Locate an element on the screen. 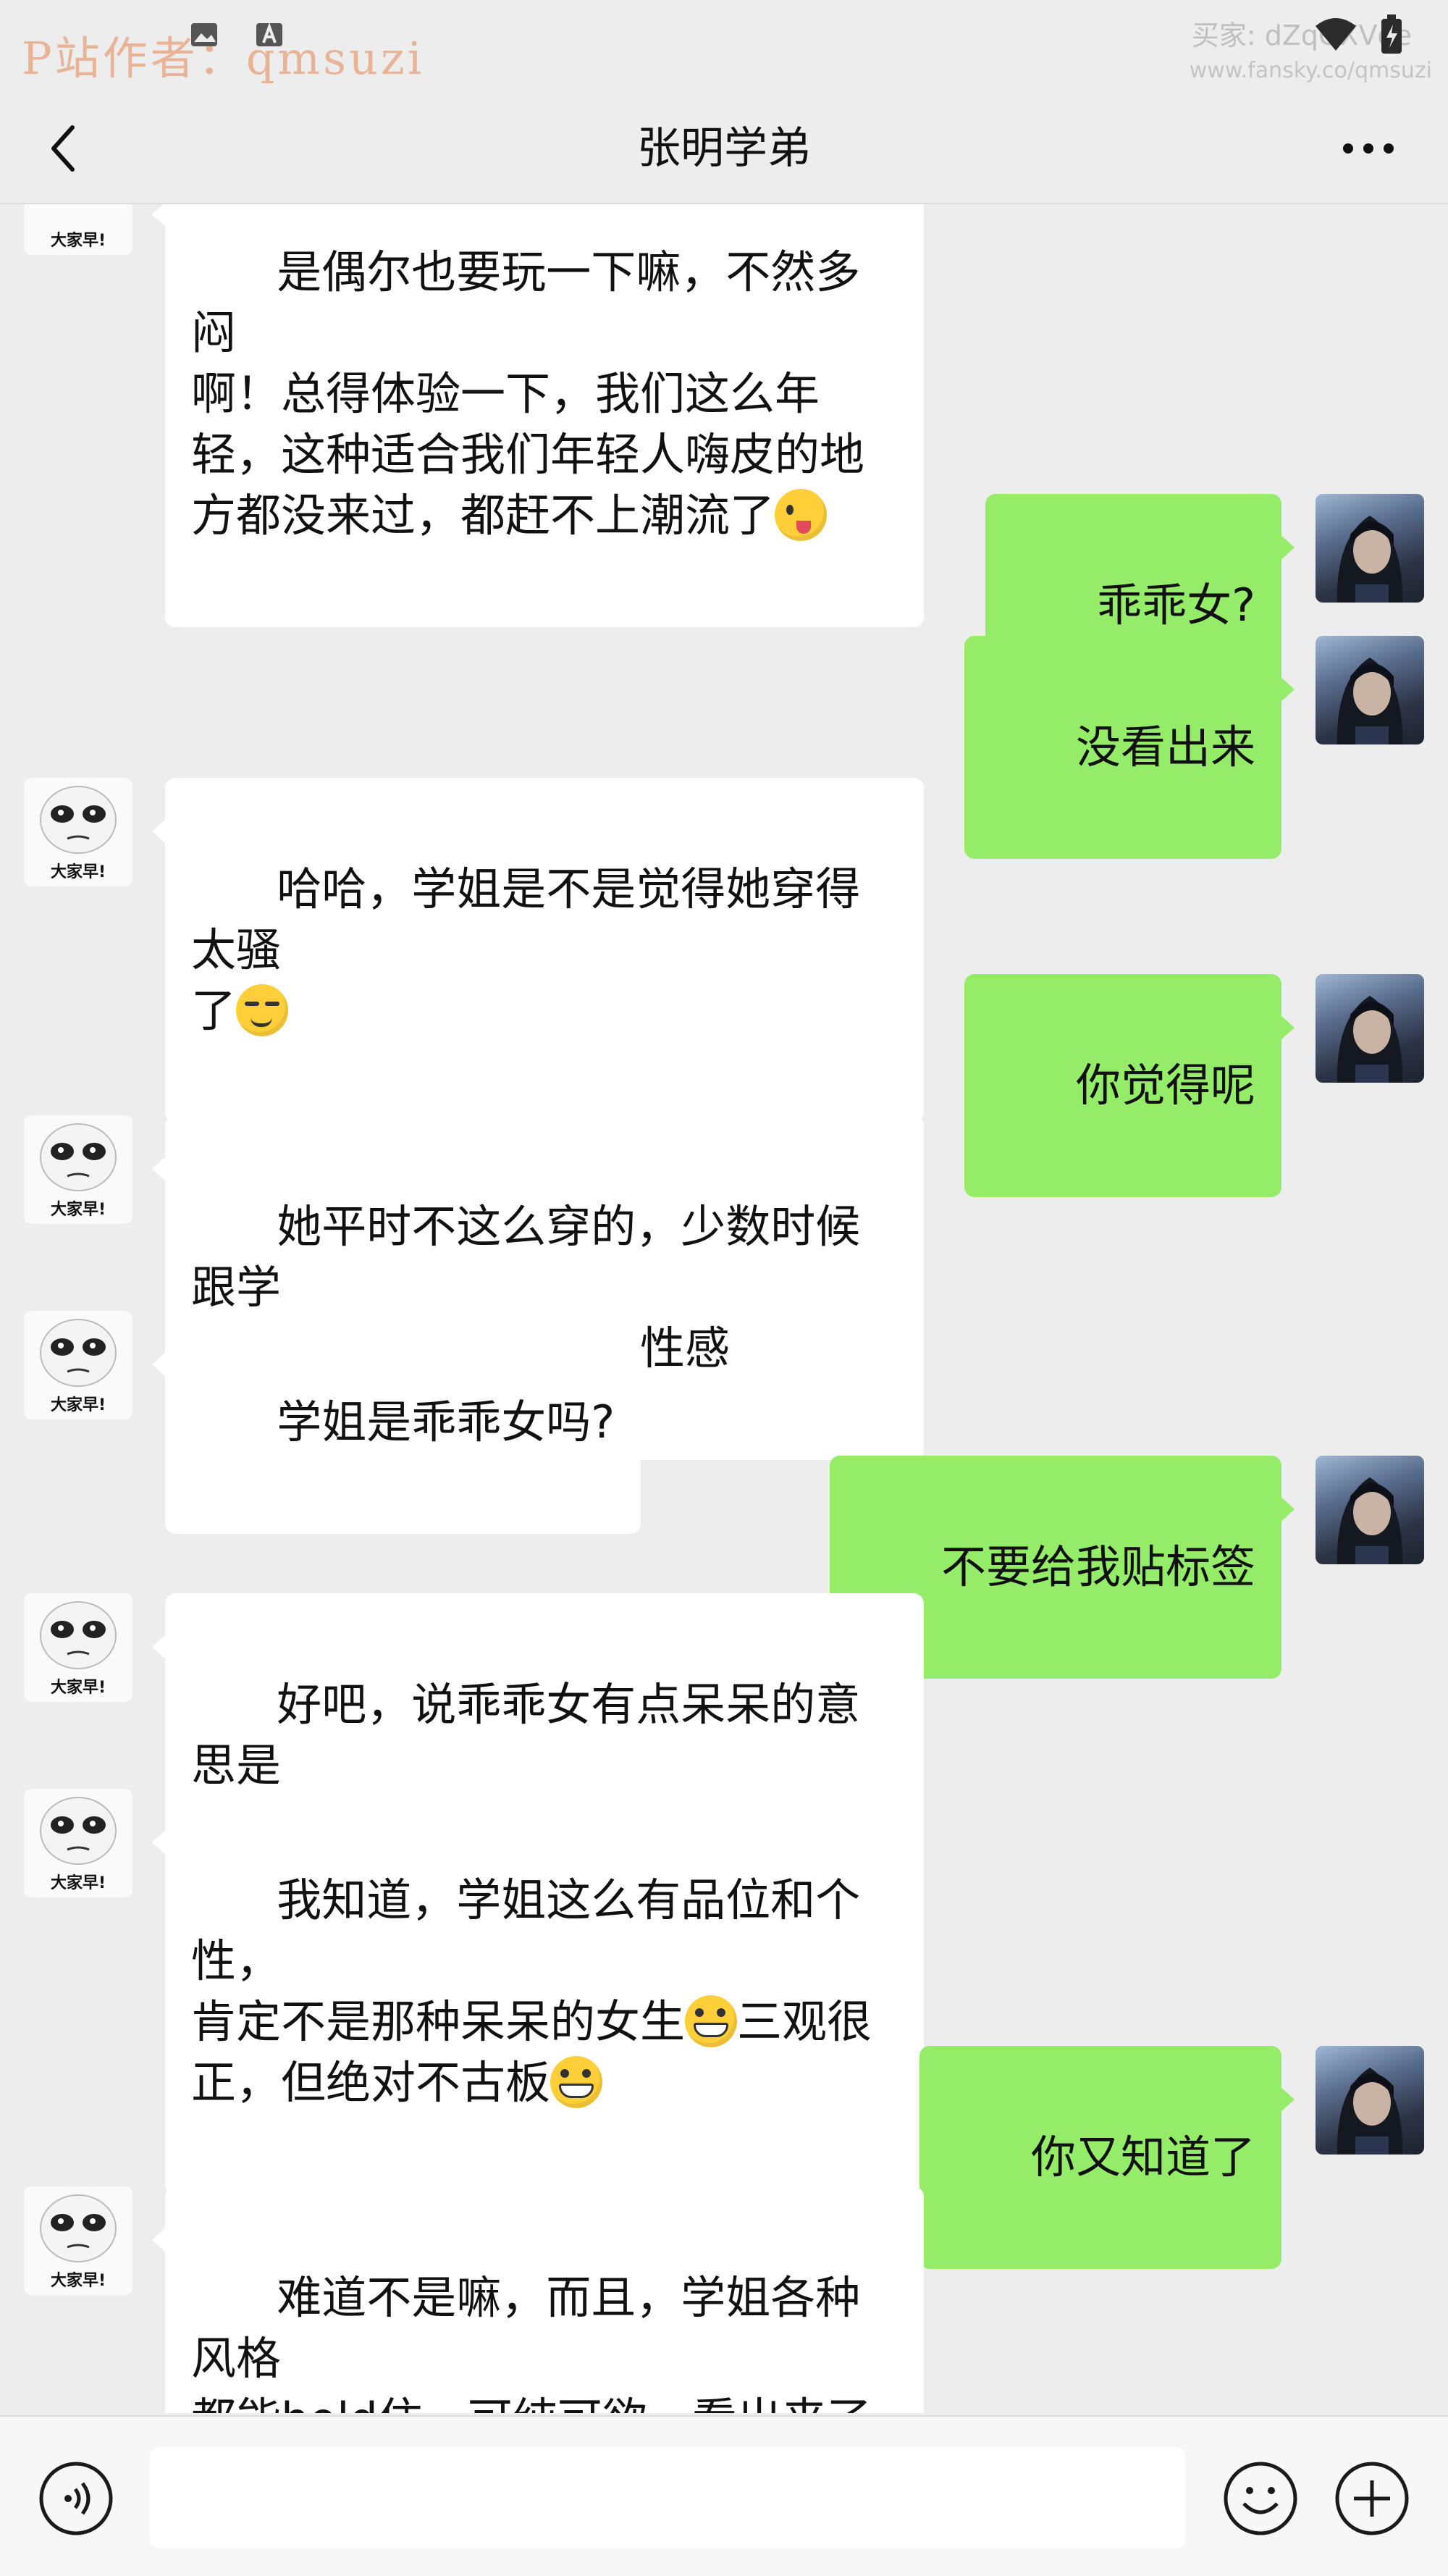 The width and height of the screenshot is (1448, 2576). message-bubble-received: 学姐是乖乖女吗? is located at coordinates (396, 1422).